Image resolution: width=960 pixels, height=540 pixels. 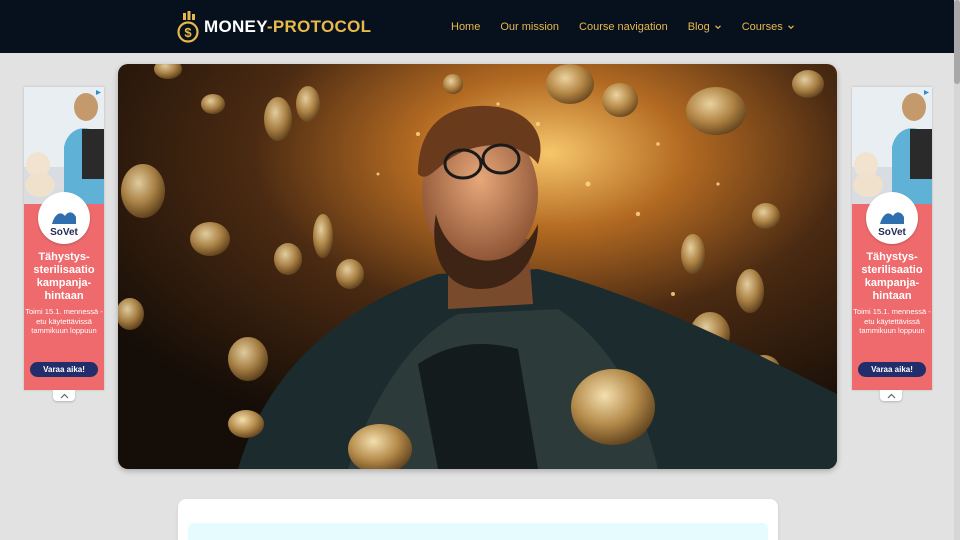 I want to click on nav-our-mission-label: Our mission, so click(x=530, y=26).